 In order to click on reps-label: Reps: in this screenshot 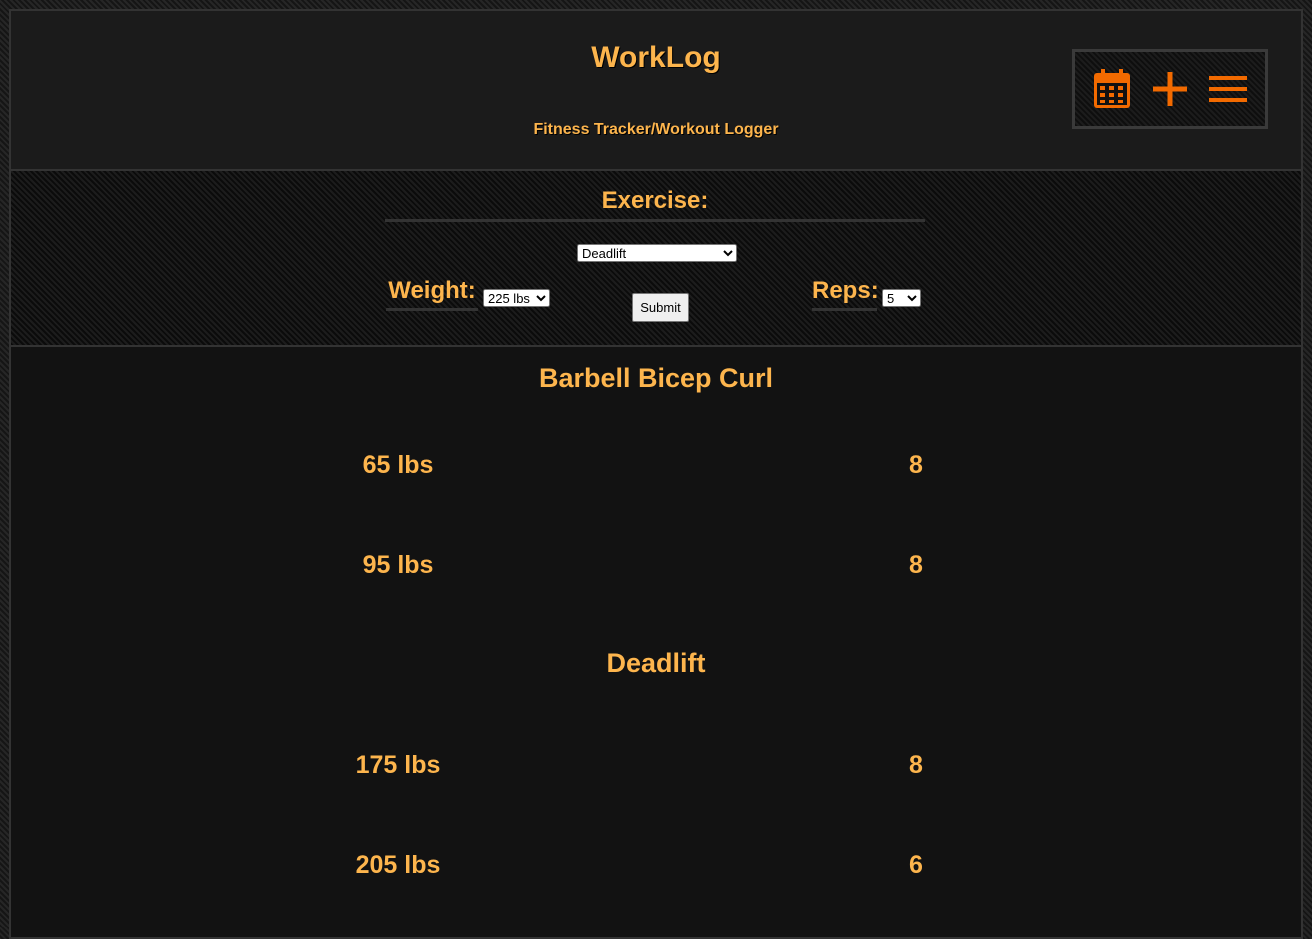, I will do `click(845, 294)`.